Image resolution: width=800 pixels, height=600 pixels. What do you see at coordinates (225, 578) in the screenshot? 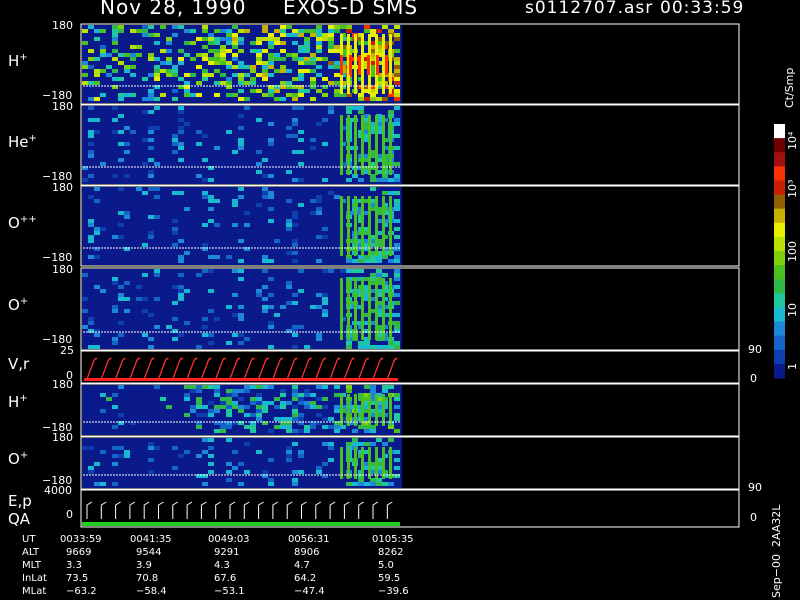
I see `ann-value: 67.6` at bounding box center [225, 578].